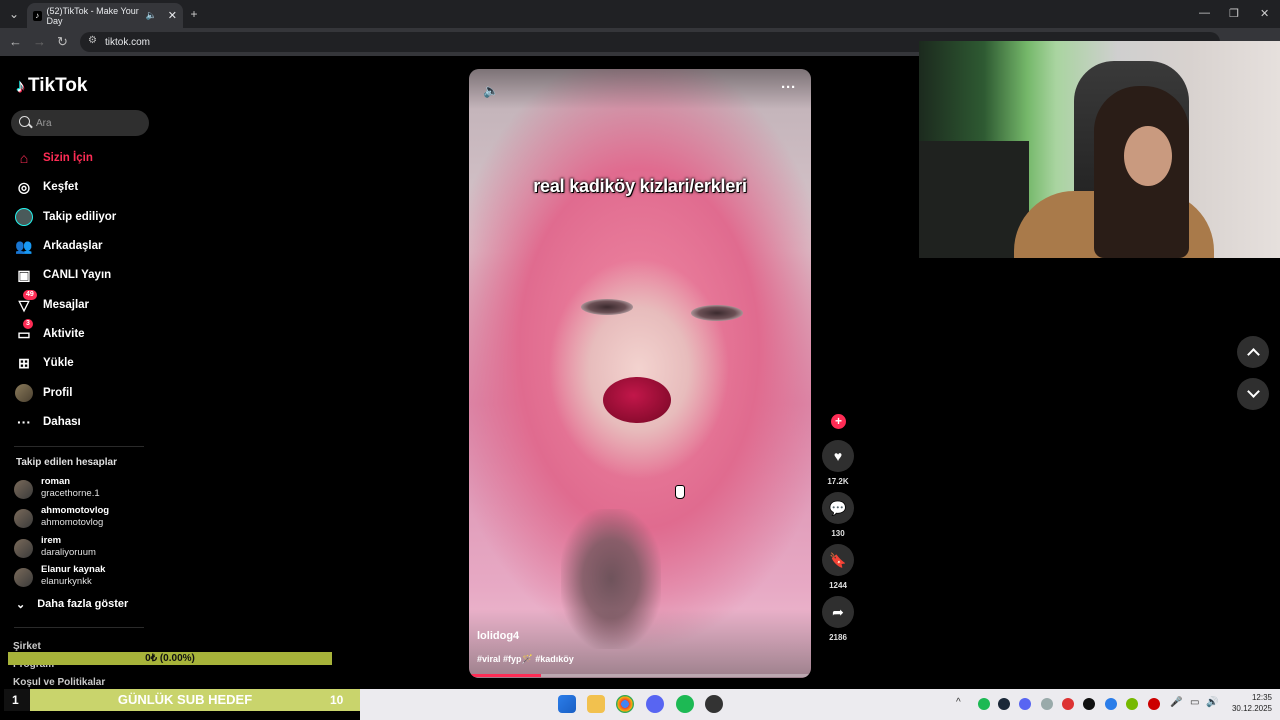 The height and width of the screenshot is (720, 1280). I want to click on windows-start-icon, so click(567, 704).